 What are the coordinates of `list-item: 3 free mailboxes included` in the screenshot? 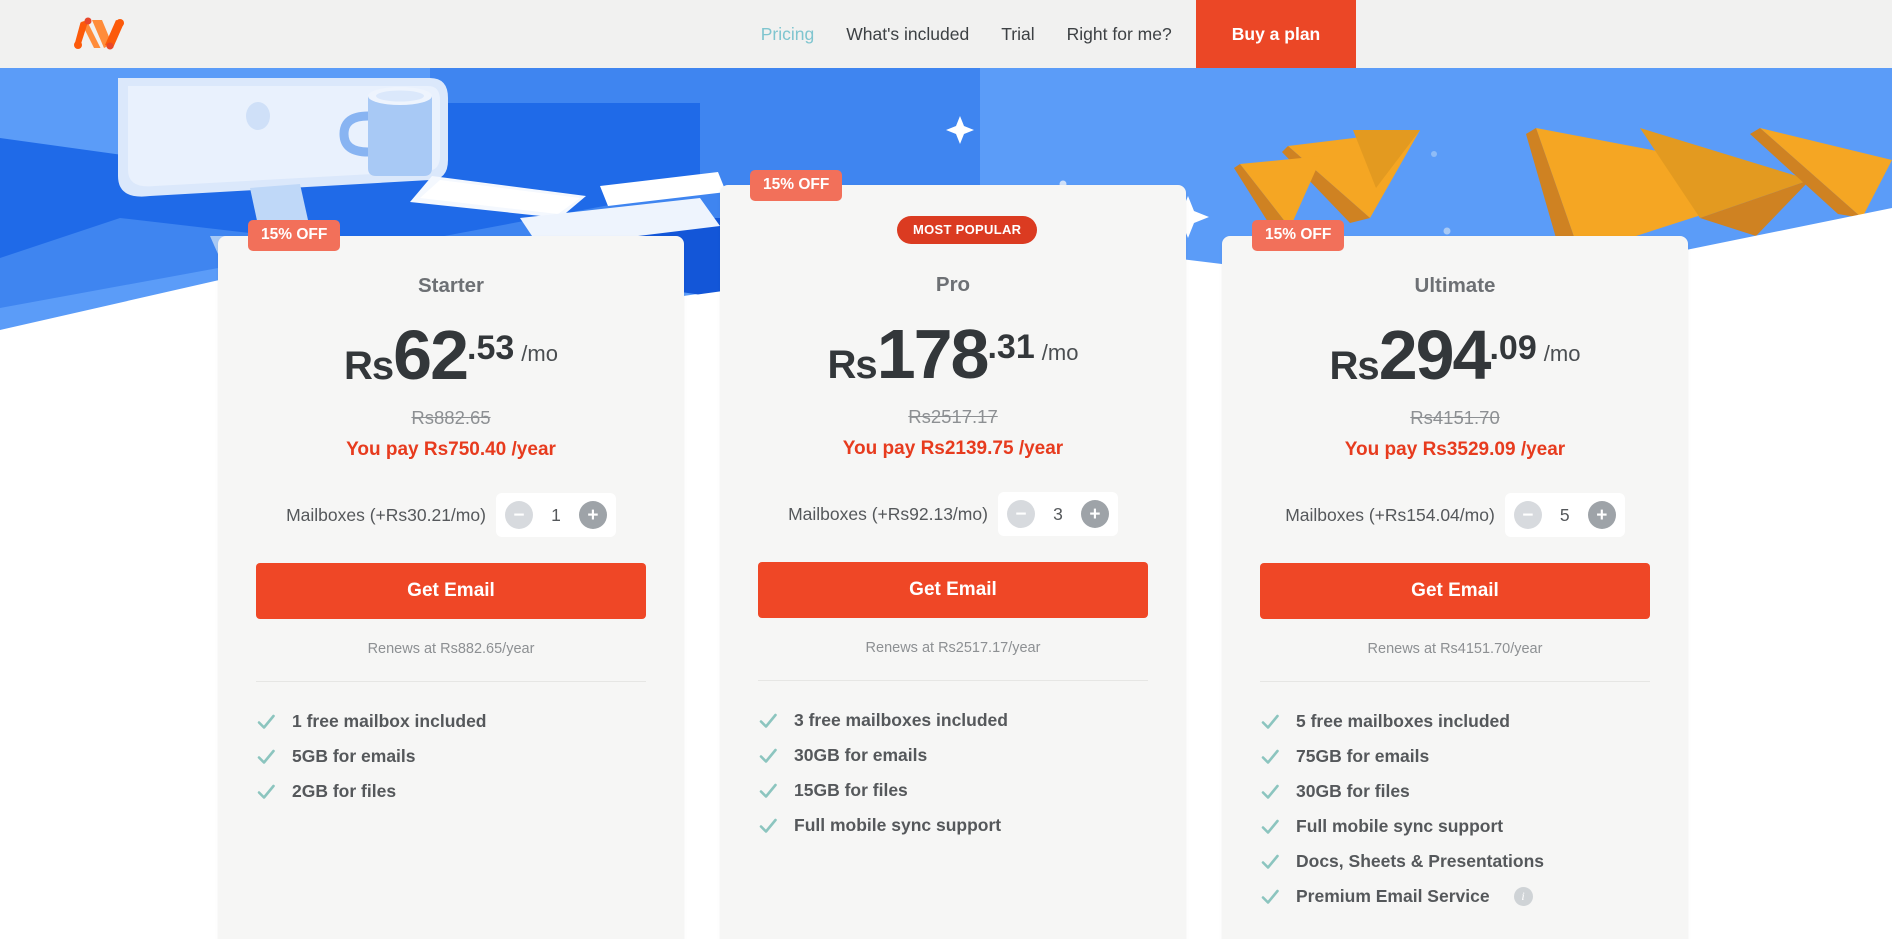 It's located at (953, 720).